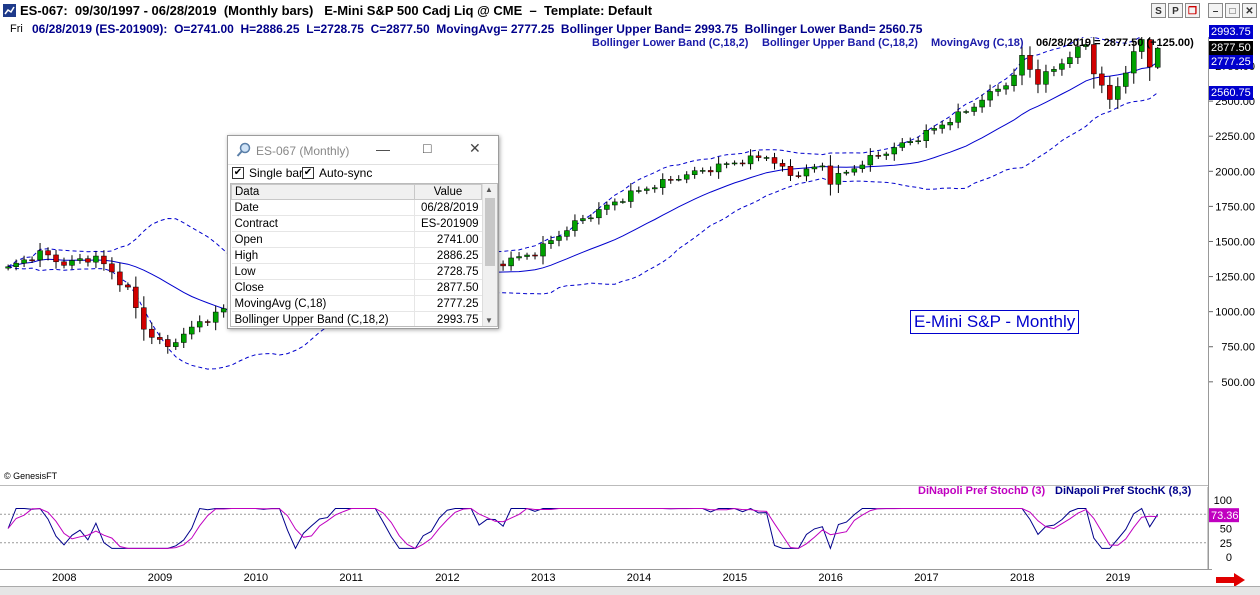  What do you see at coordinates (1223, 501) in the screenshot?
I see `stoch-axis-label: 100` at bounding box center [1223, 501].